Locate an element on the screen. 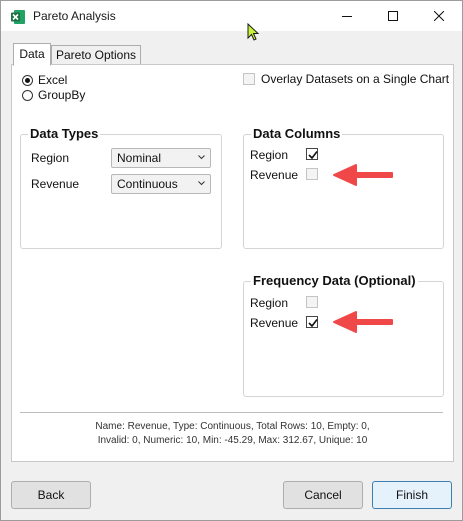 This screenshot has height=521, width=463. cancel-button: Cancel is located at coordinates (323, 495).